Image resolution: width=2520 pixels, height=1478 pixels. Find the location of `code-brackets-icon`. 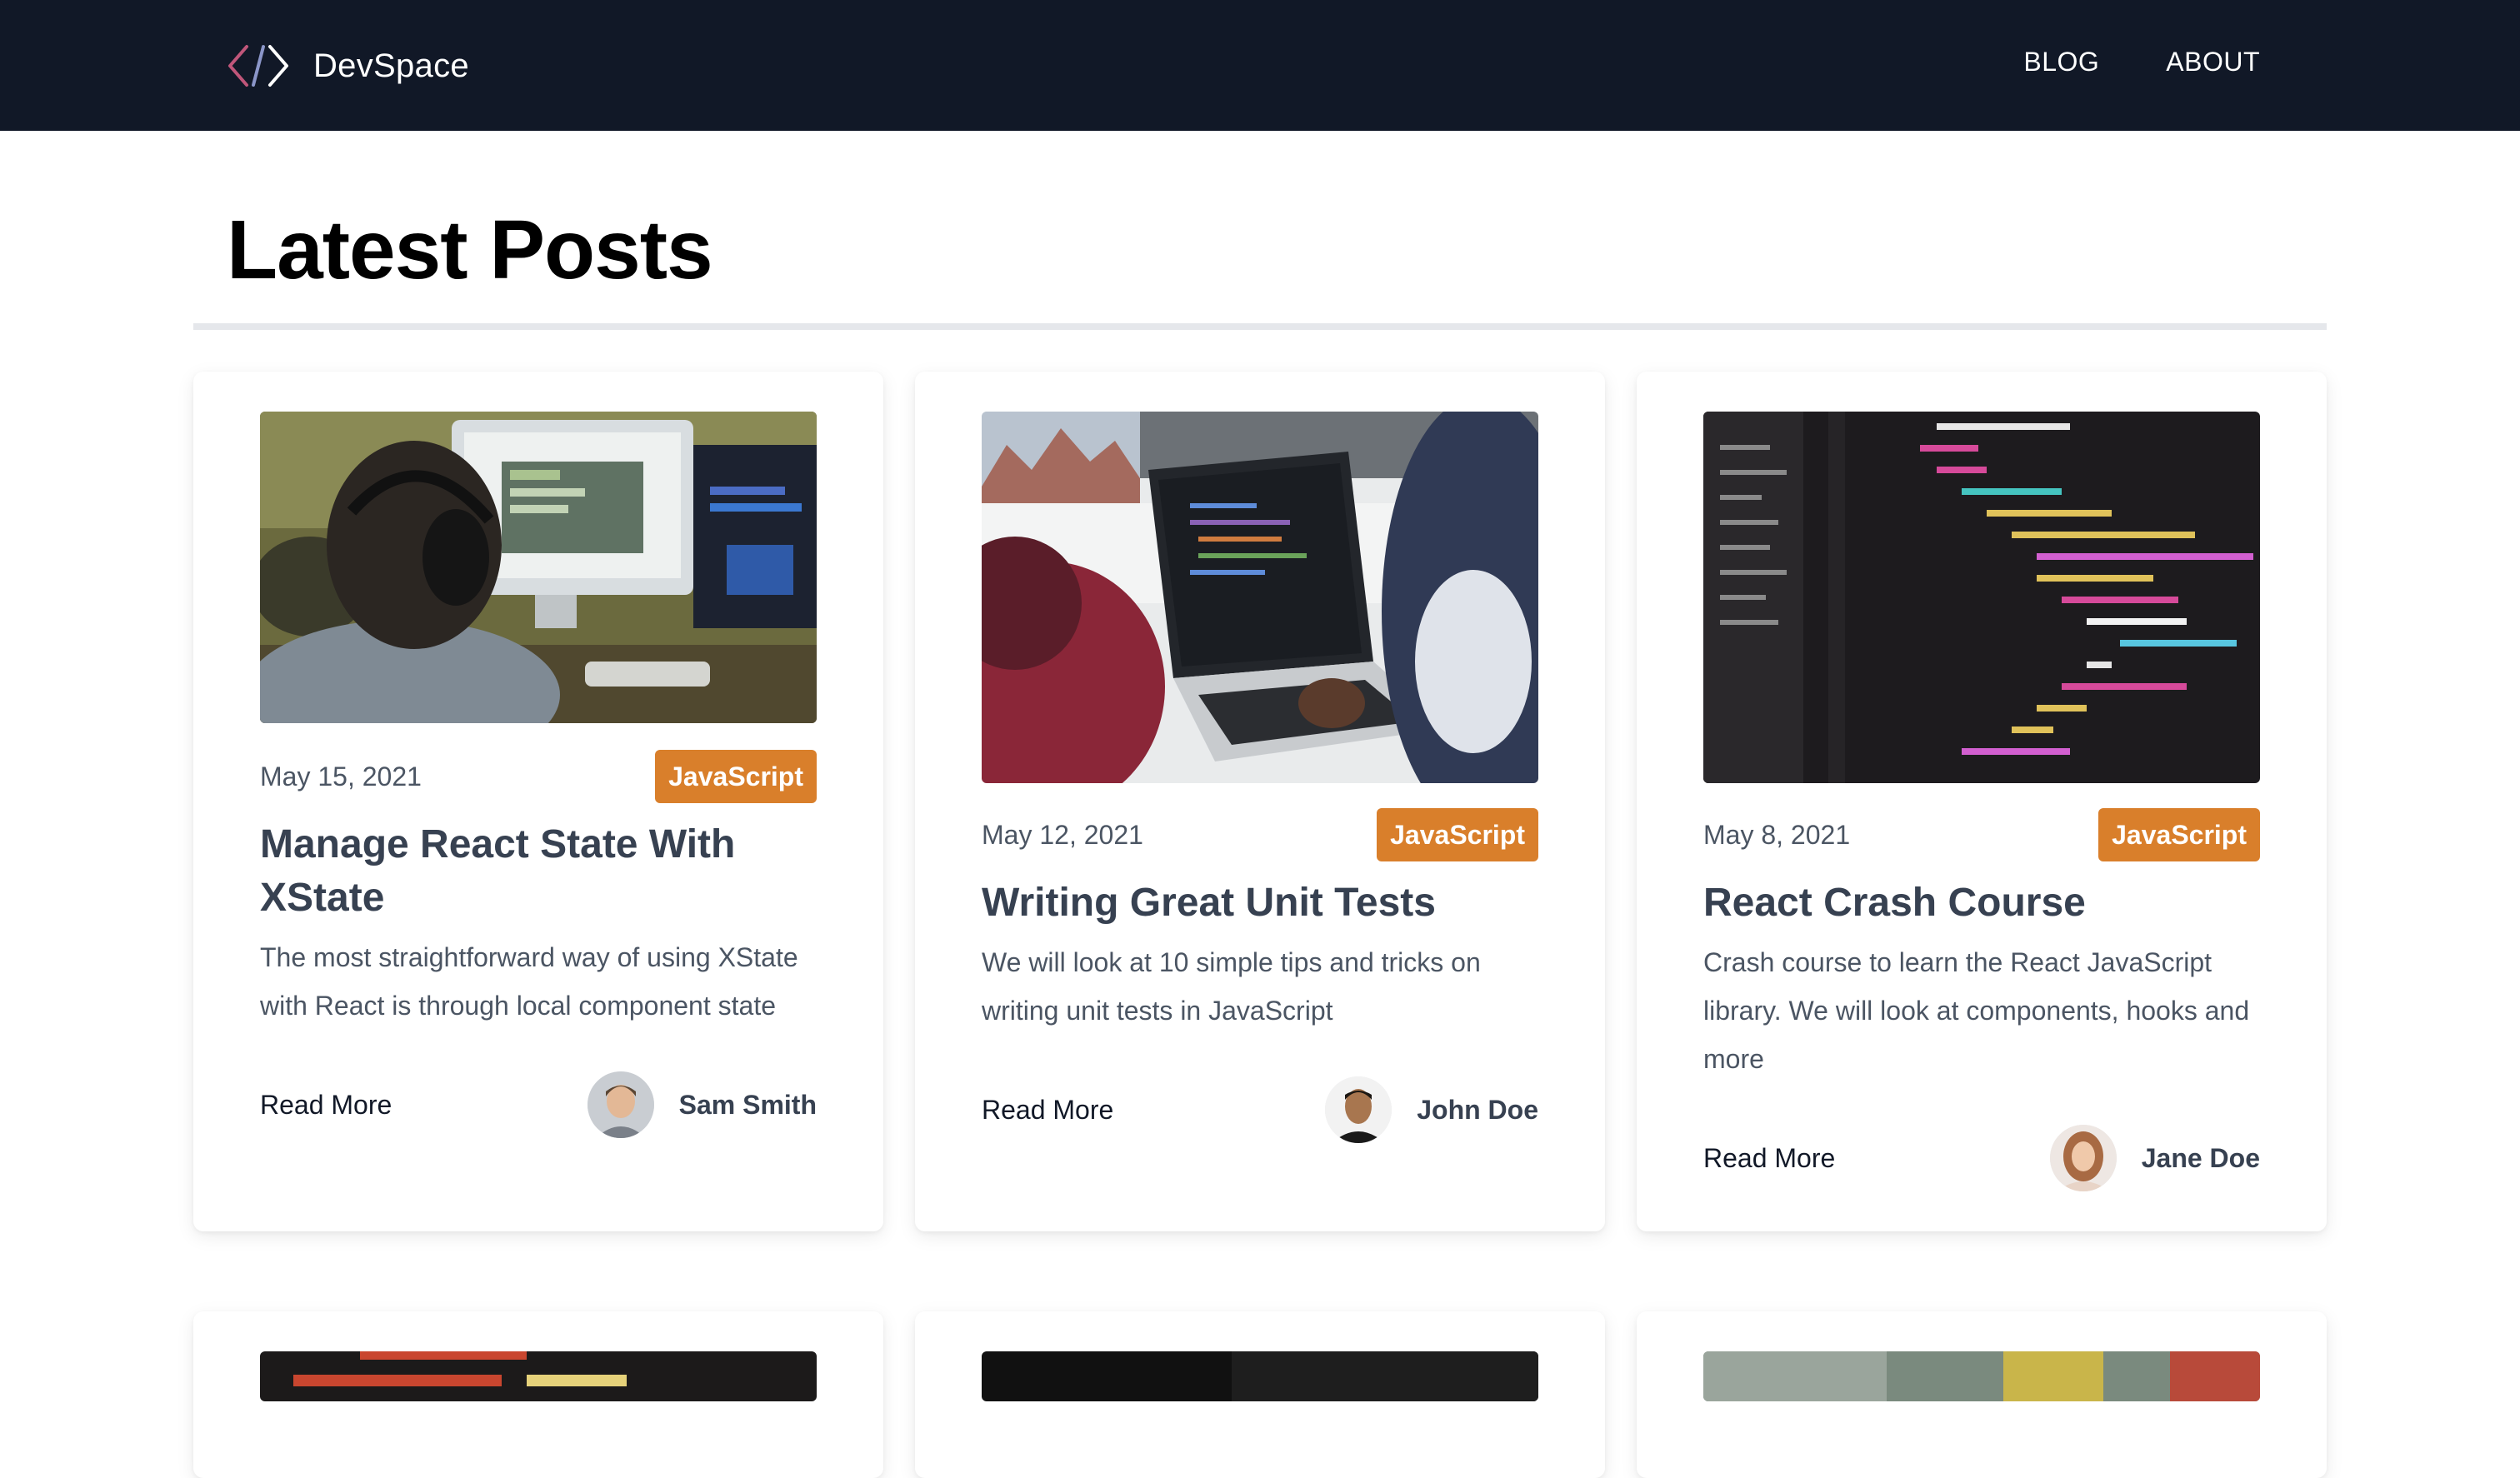

code-brackets-icon is located at coordinates (258, 66).